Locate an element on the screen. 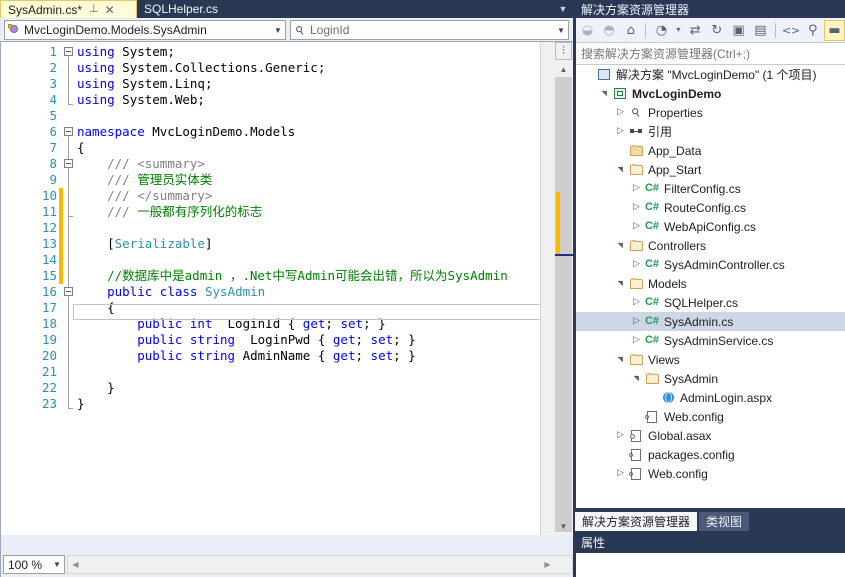 The image size is (845, 577). sync-with-active-document-icon: ⇄ is located at coordinates (695, 30).